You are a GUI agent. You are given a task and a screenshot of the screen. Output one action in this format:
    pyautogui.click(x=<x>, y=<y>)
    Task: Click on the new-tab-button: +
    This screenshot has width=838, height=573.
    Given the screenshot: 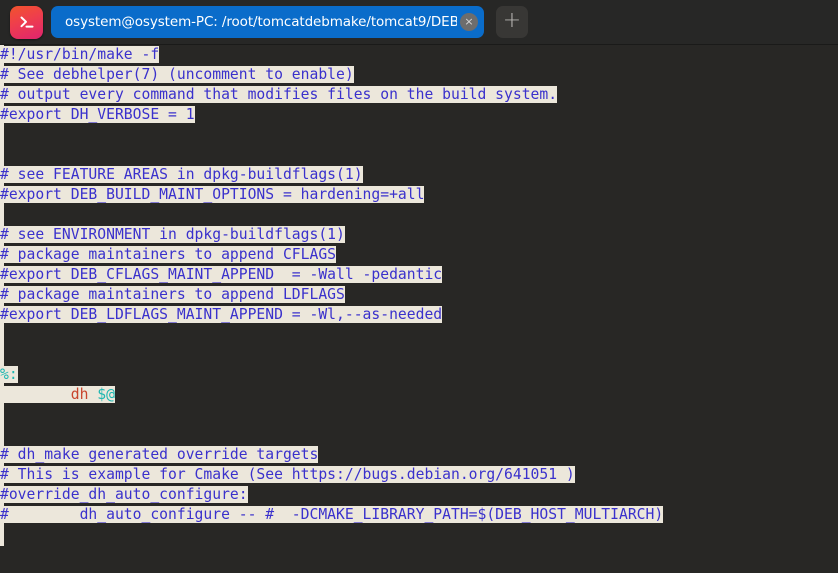 What is the action you would take?
    pyautogui.click(x=512, y=22)
    